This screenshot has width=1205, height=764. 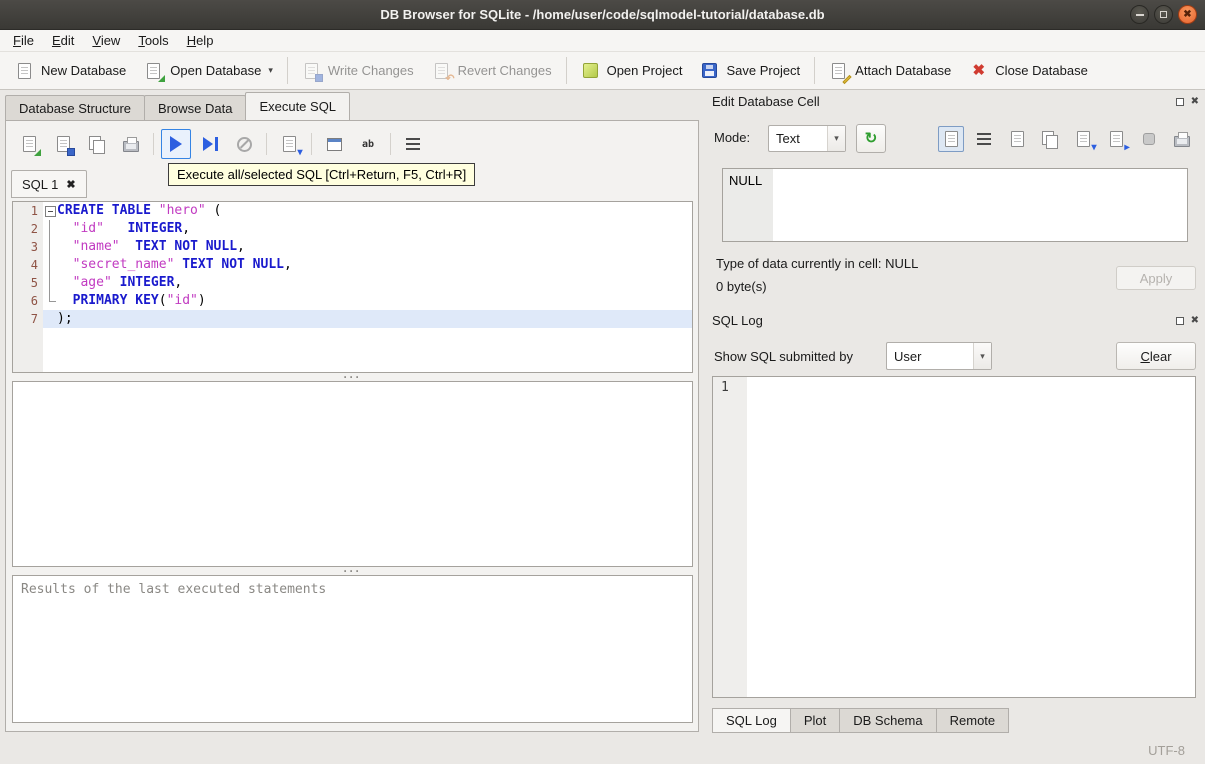 I want to click on apply-label: Apply, so click(x=1156, y=278).